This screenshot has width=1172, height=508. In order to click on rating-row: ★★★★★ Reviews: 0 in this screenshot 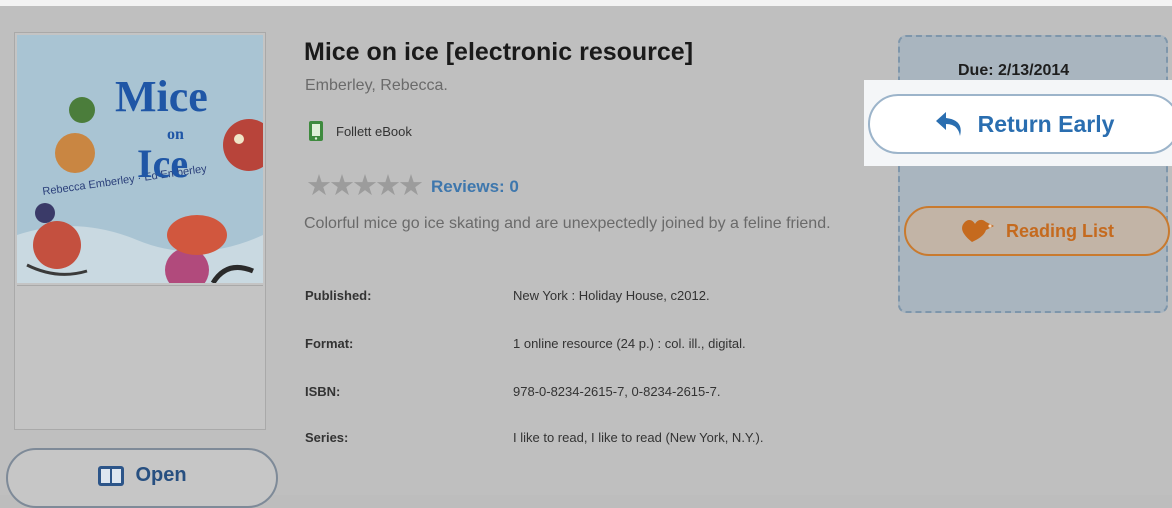, I will do `click(412, 186)`.